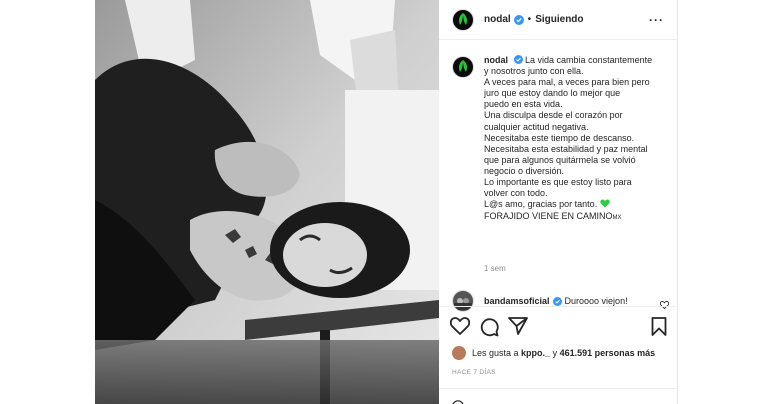 The width and height of the screenshot is (768, 404). I want to click on caption-line: Una disculpa desde el corazón por, so click(553, 115).